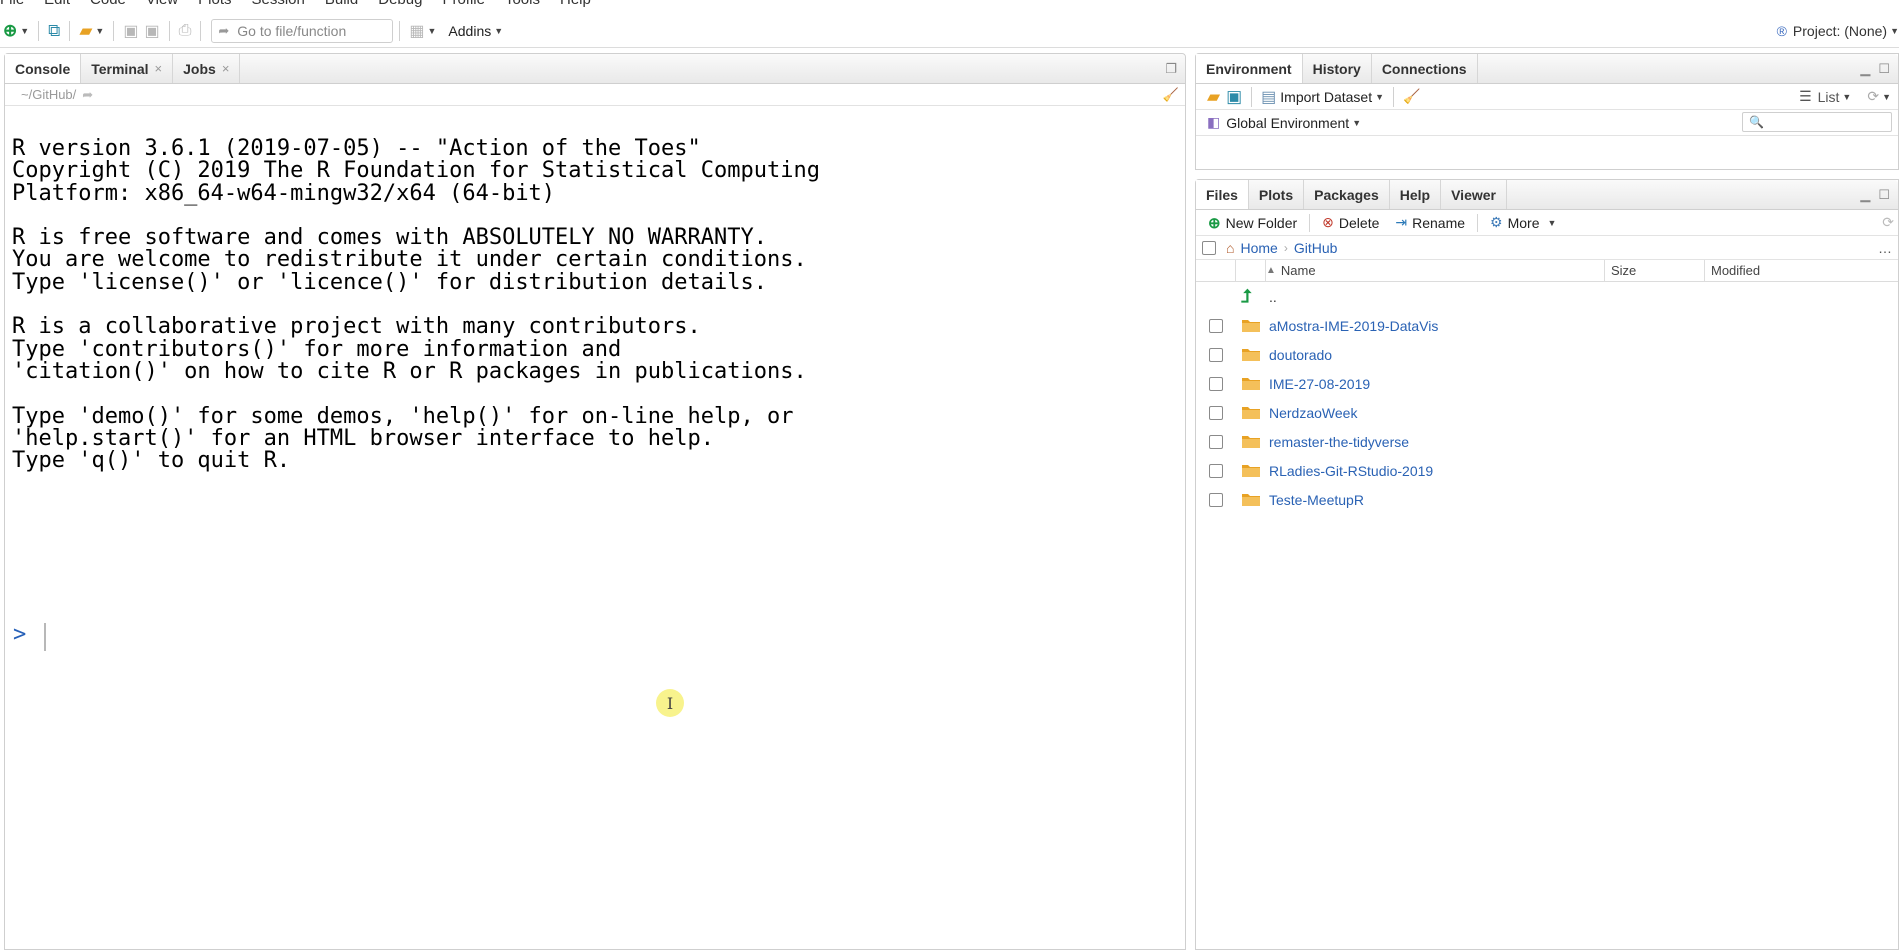  I want to click on files-tab-files: Files, so click(1222, 194).